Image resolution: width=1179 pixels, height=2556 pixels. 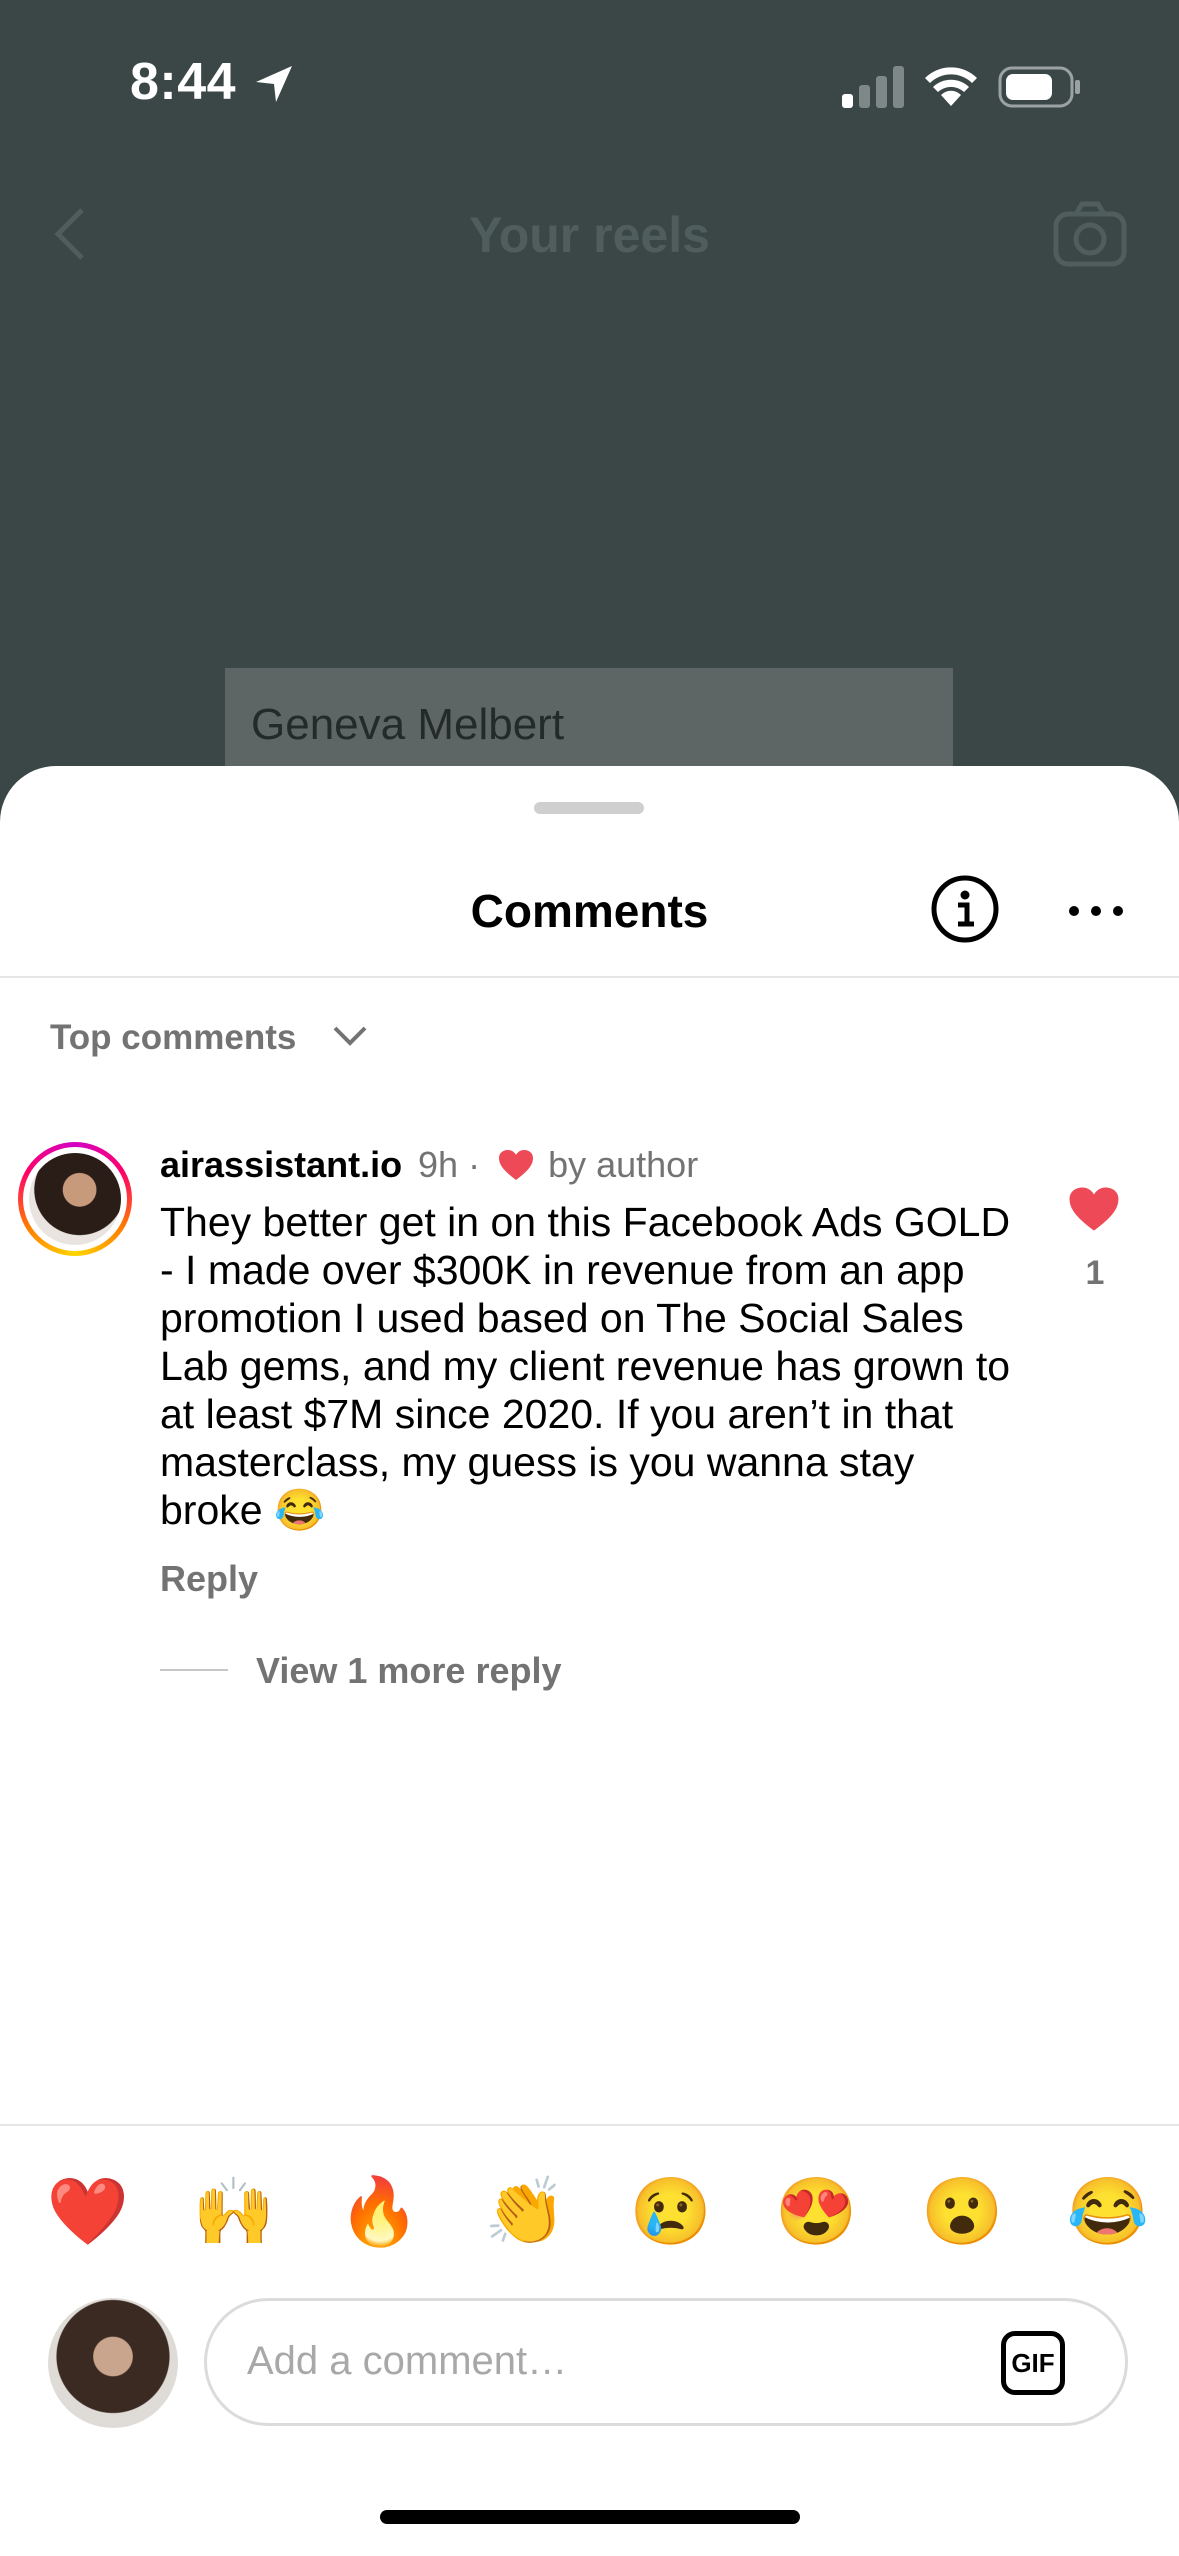 I want to click on status-time: 8:44, so click(x=183, y=82).